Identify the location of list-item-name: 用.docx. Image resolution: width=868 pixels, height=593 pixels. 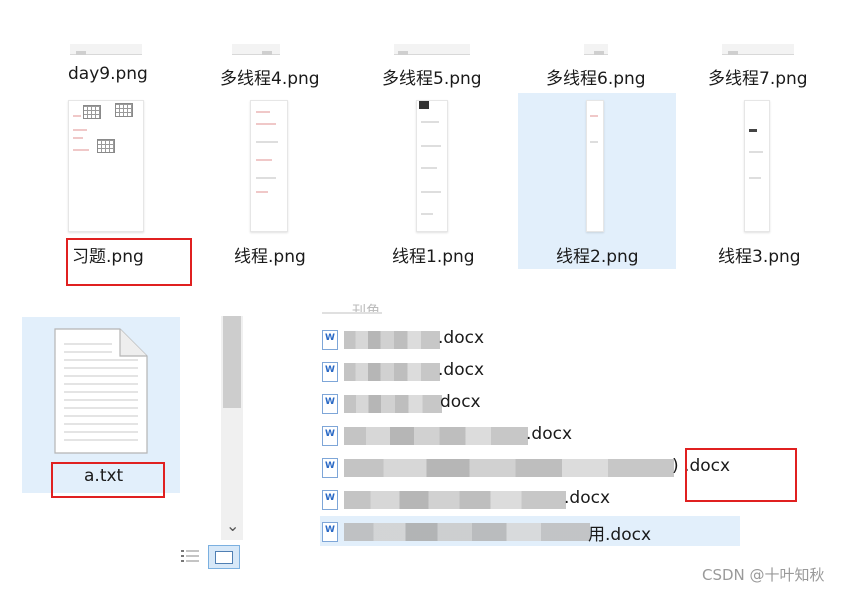
(620, 535).